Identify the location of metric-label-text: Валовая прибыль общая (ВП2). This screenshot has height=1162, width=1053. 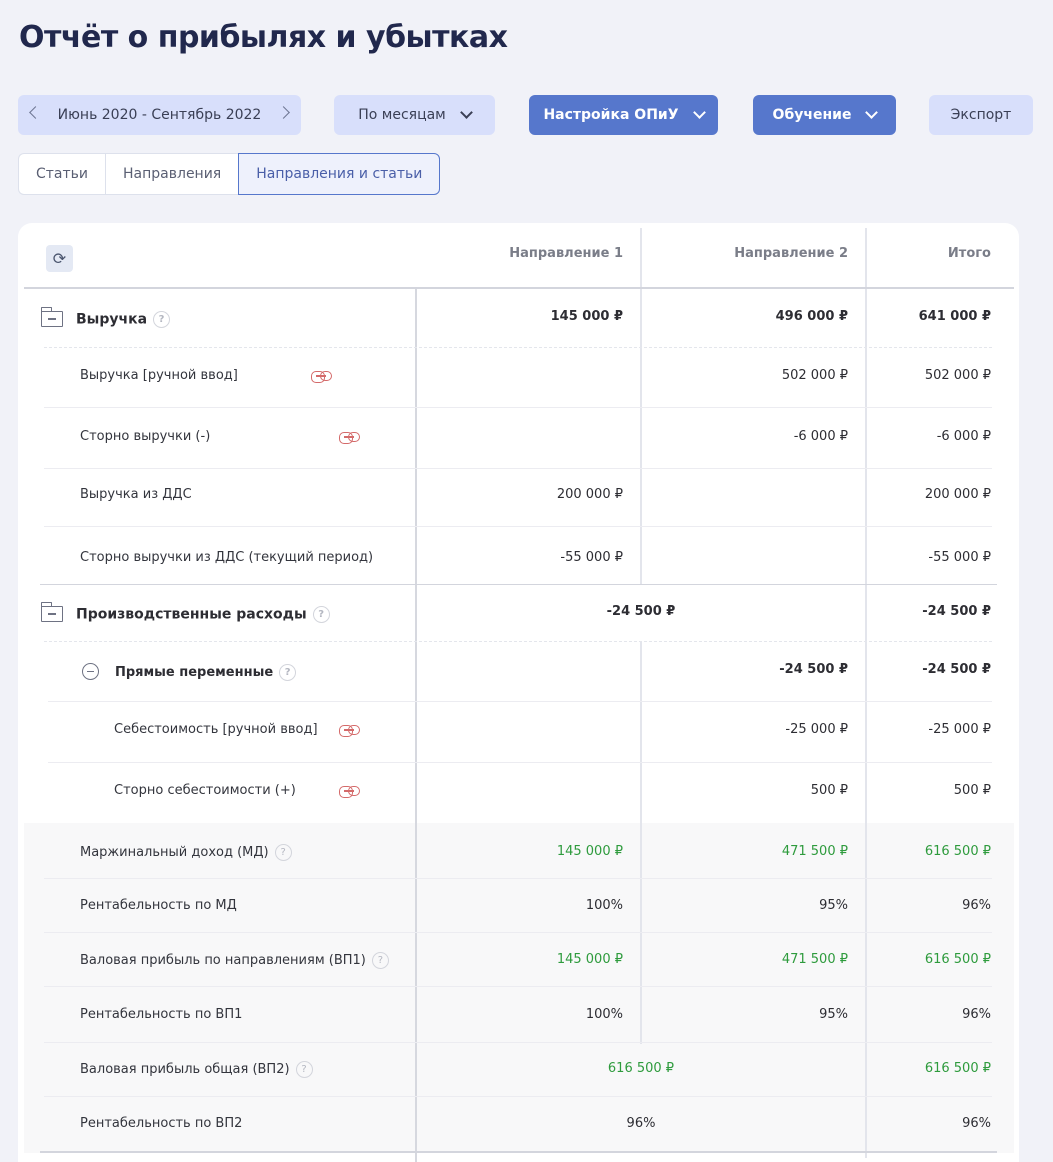
(185, 1069).